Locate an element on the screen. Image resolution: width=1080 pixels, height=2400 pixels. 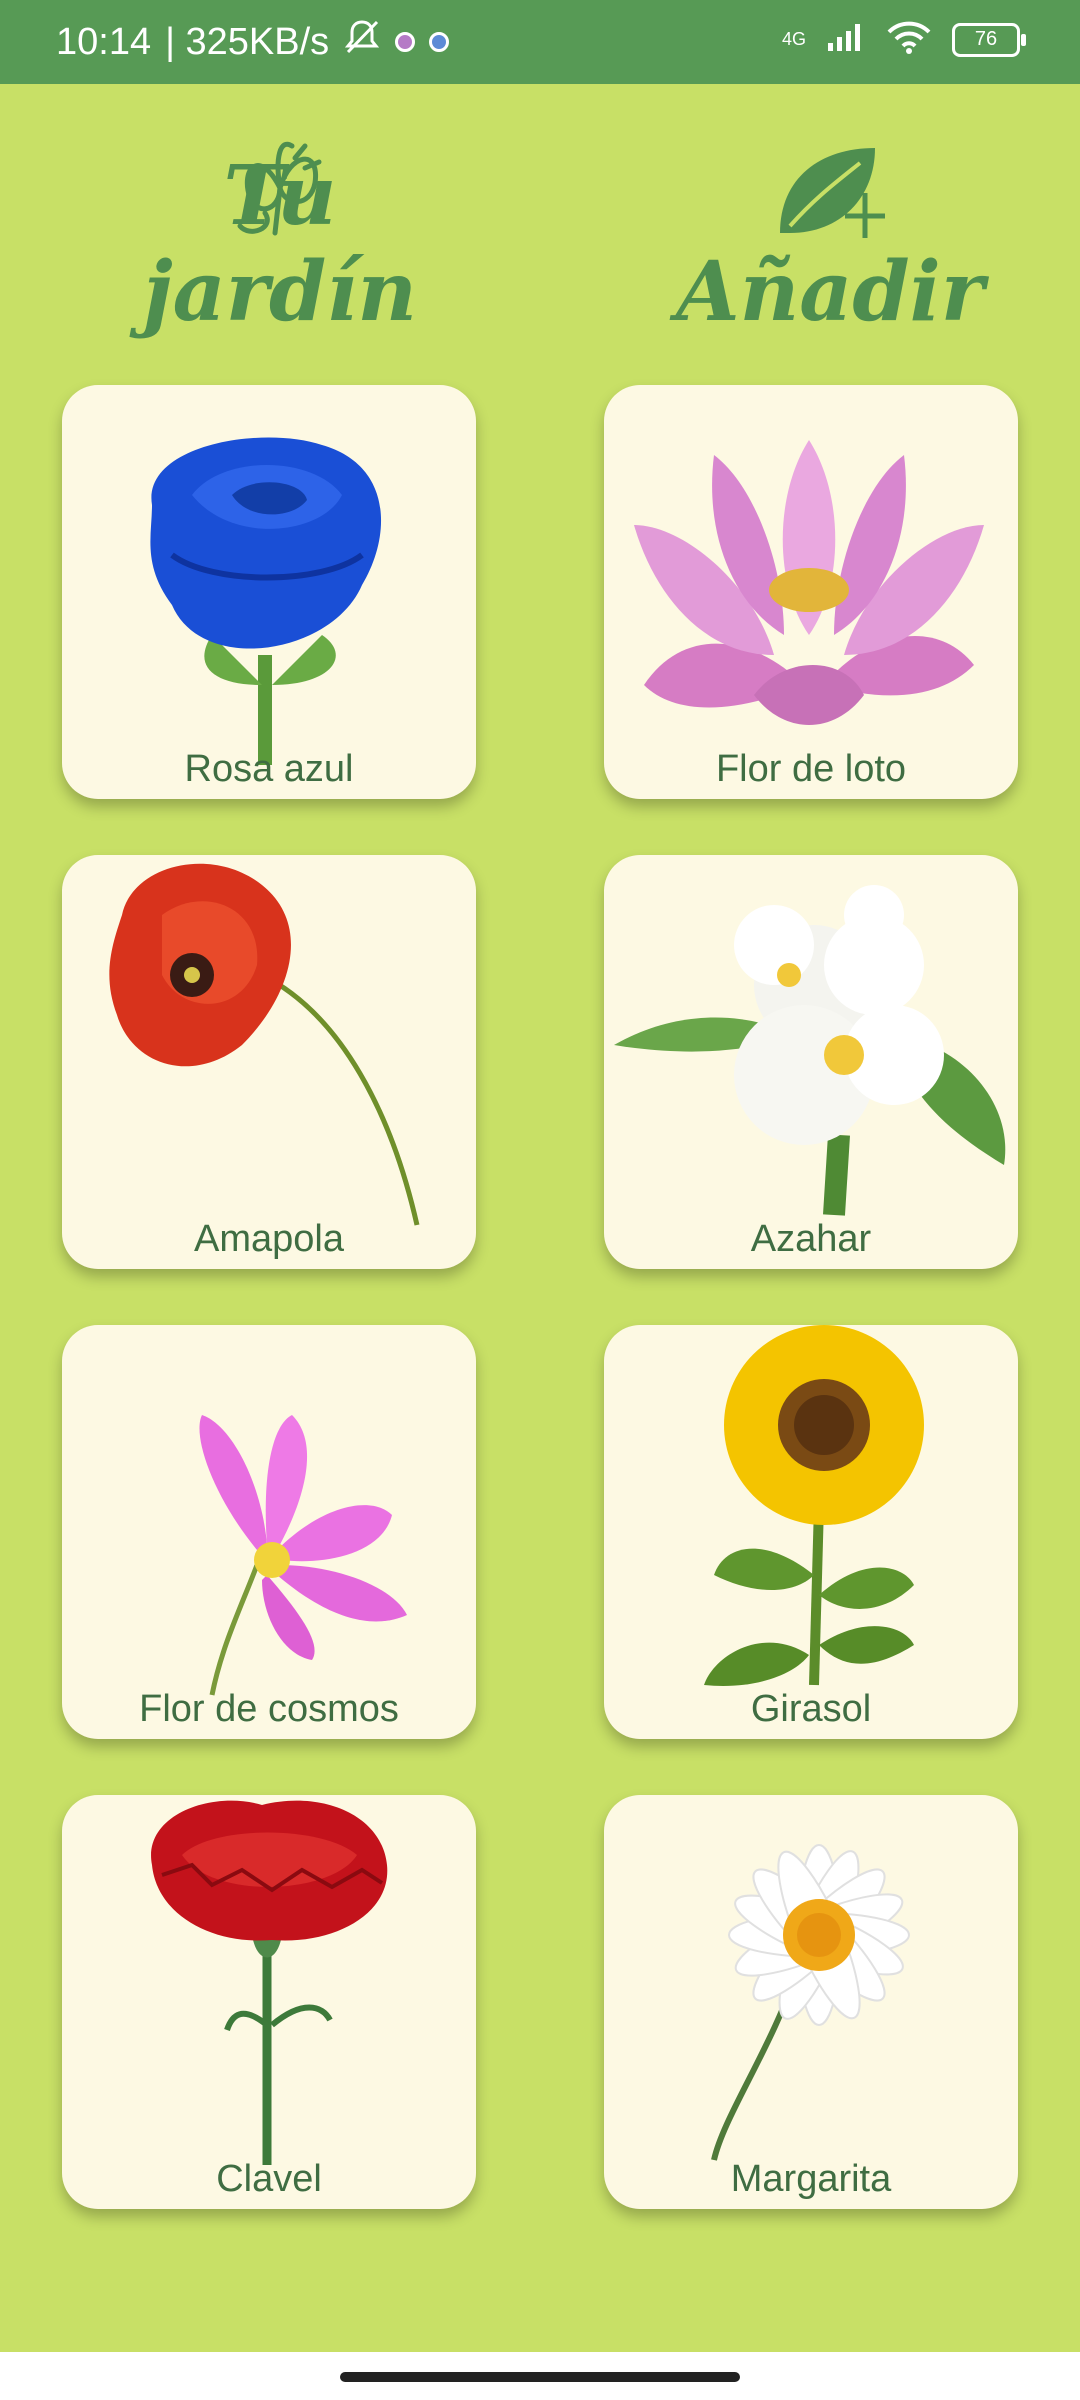
add-title: Añadir is located at coordinates (830, 292).